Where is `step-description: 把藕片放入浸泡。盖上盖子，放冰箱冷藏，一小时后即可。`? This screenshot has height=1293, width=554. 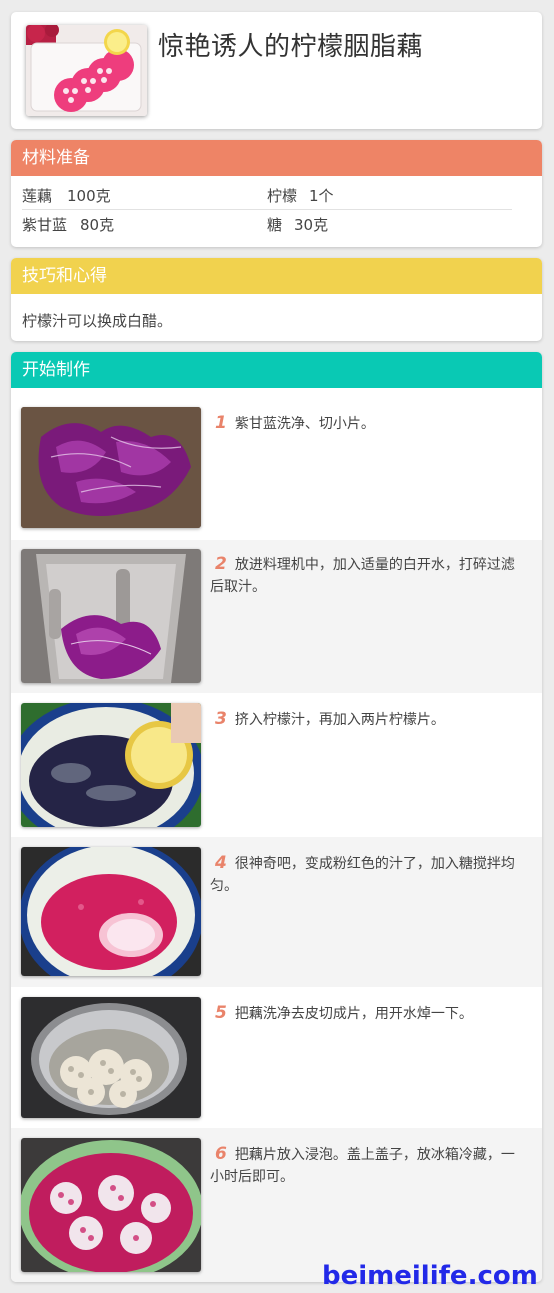
step-description: 把藕片放入浸泡。盖上盖子，放冰箱冷藏，一小时后即可。 is located at coordinates (362, 1166).